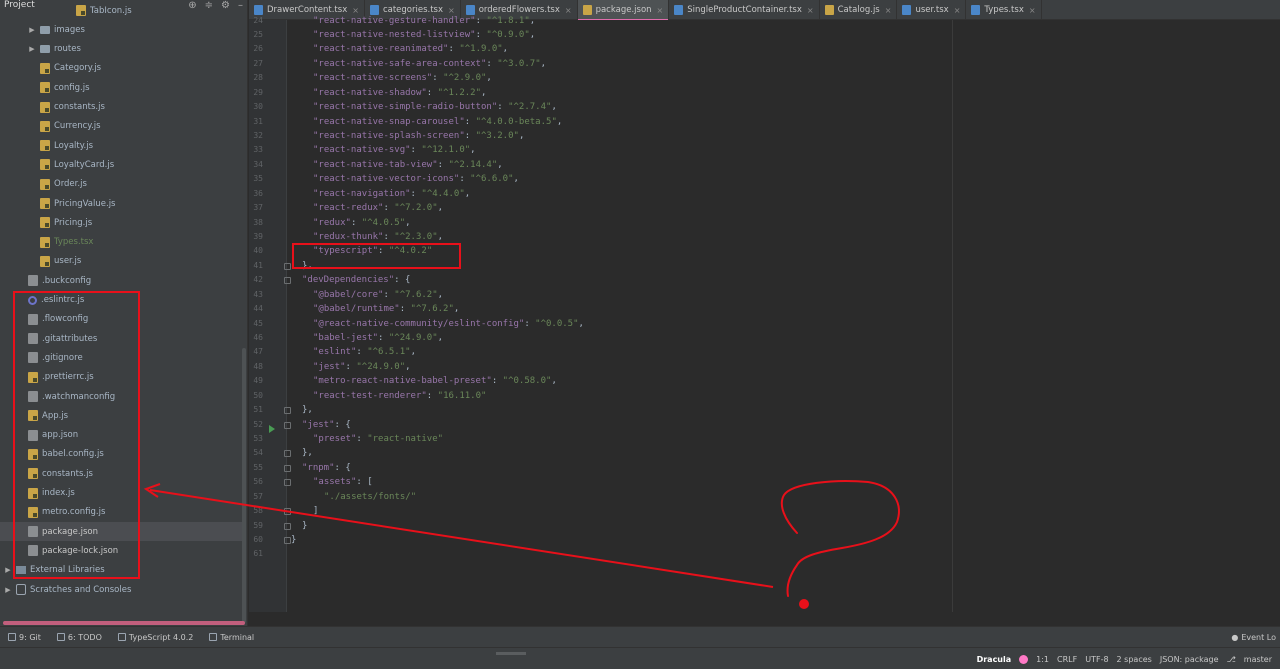 The width and height of the screenshot is (1280, 669). Describe the element at coordinates (258, 511) in the screenshot. I see `line-number: 58` at that location.